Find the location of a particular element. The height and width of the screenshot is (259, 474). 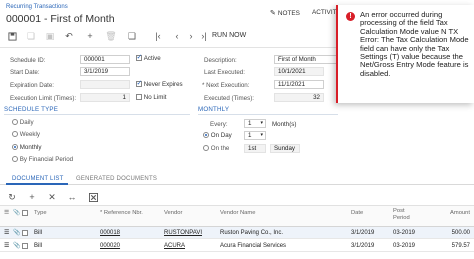

months-label: Month(s) is located at coordinates (284, 124).